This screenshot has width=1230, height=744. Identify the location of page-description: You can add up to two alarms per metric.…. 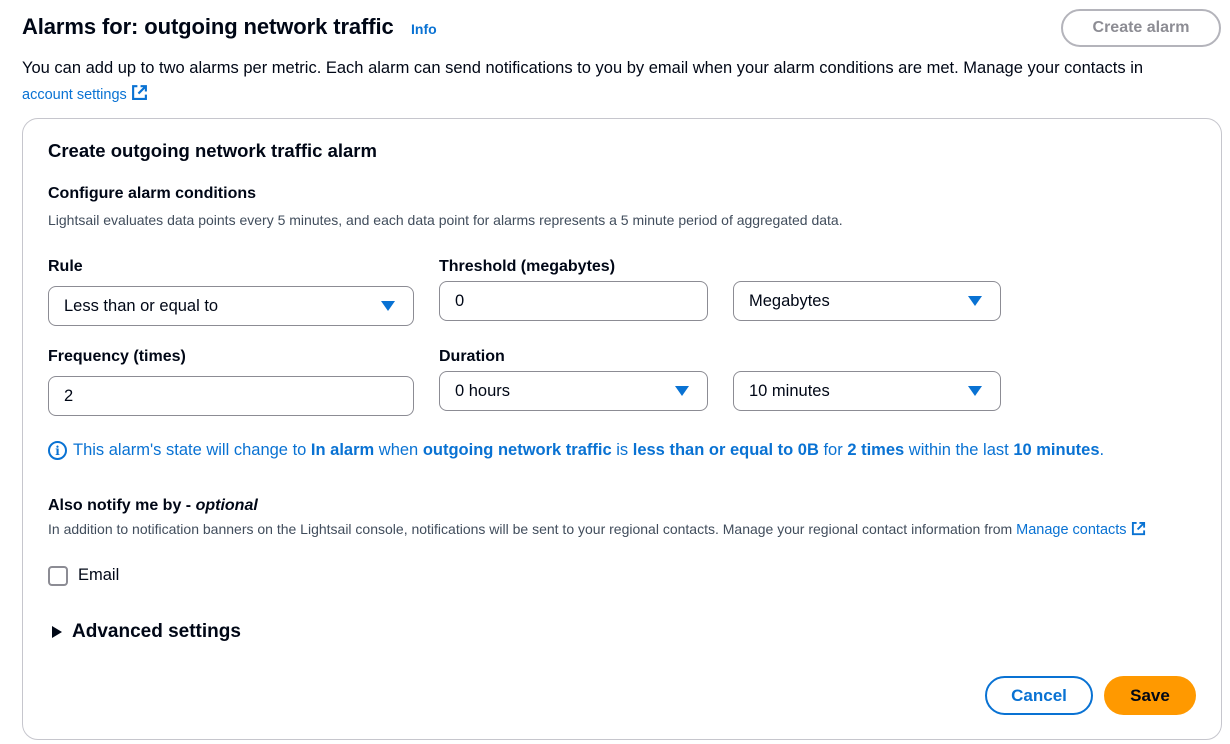
(624, 81).